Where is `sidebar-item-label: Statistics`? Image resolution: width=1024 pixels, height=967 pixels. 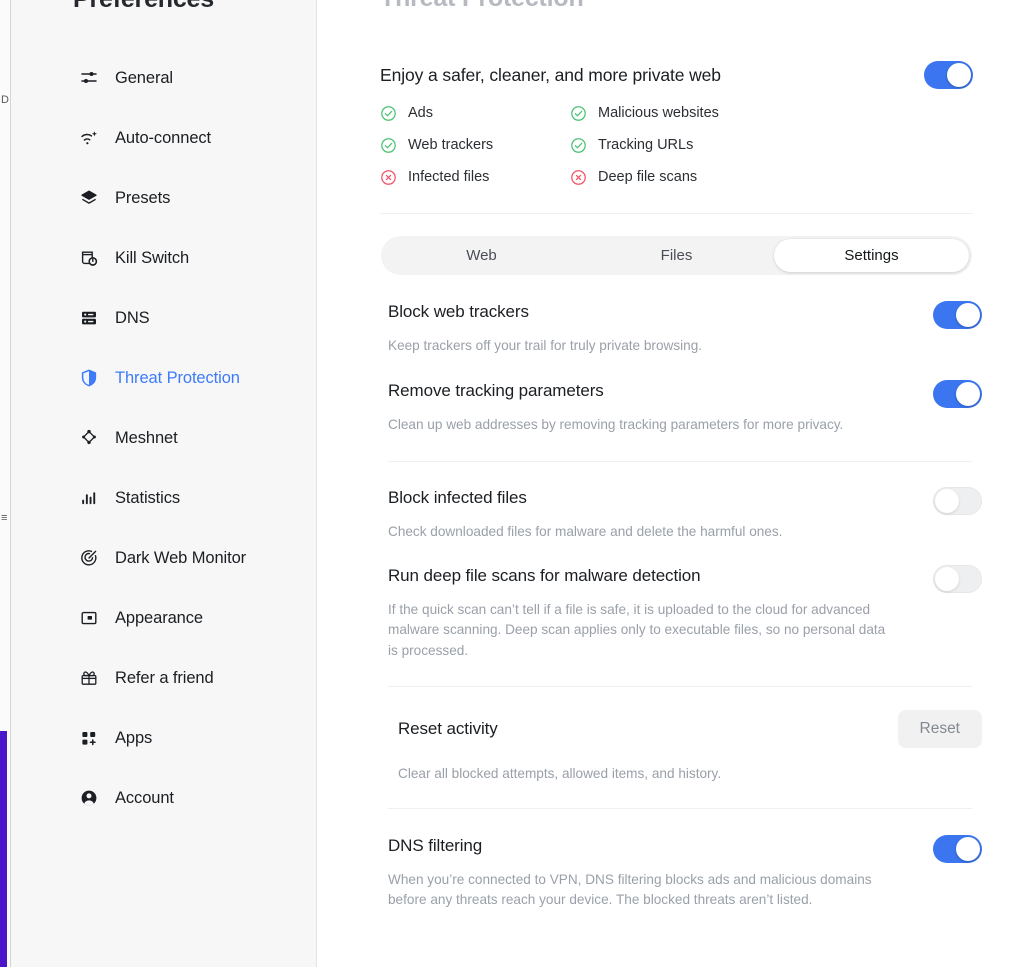
sidebar-item-label: Statistics is located at coordinates (148, 497).